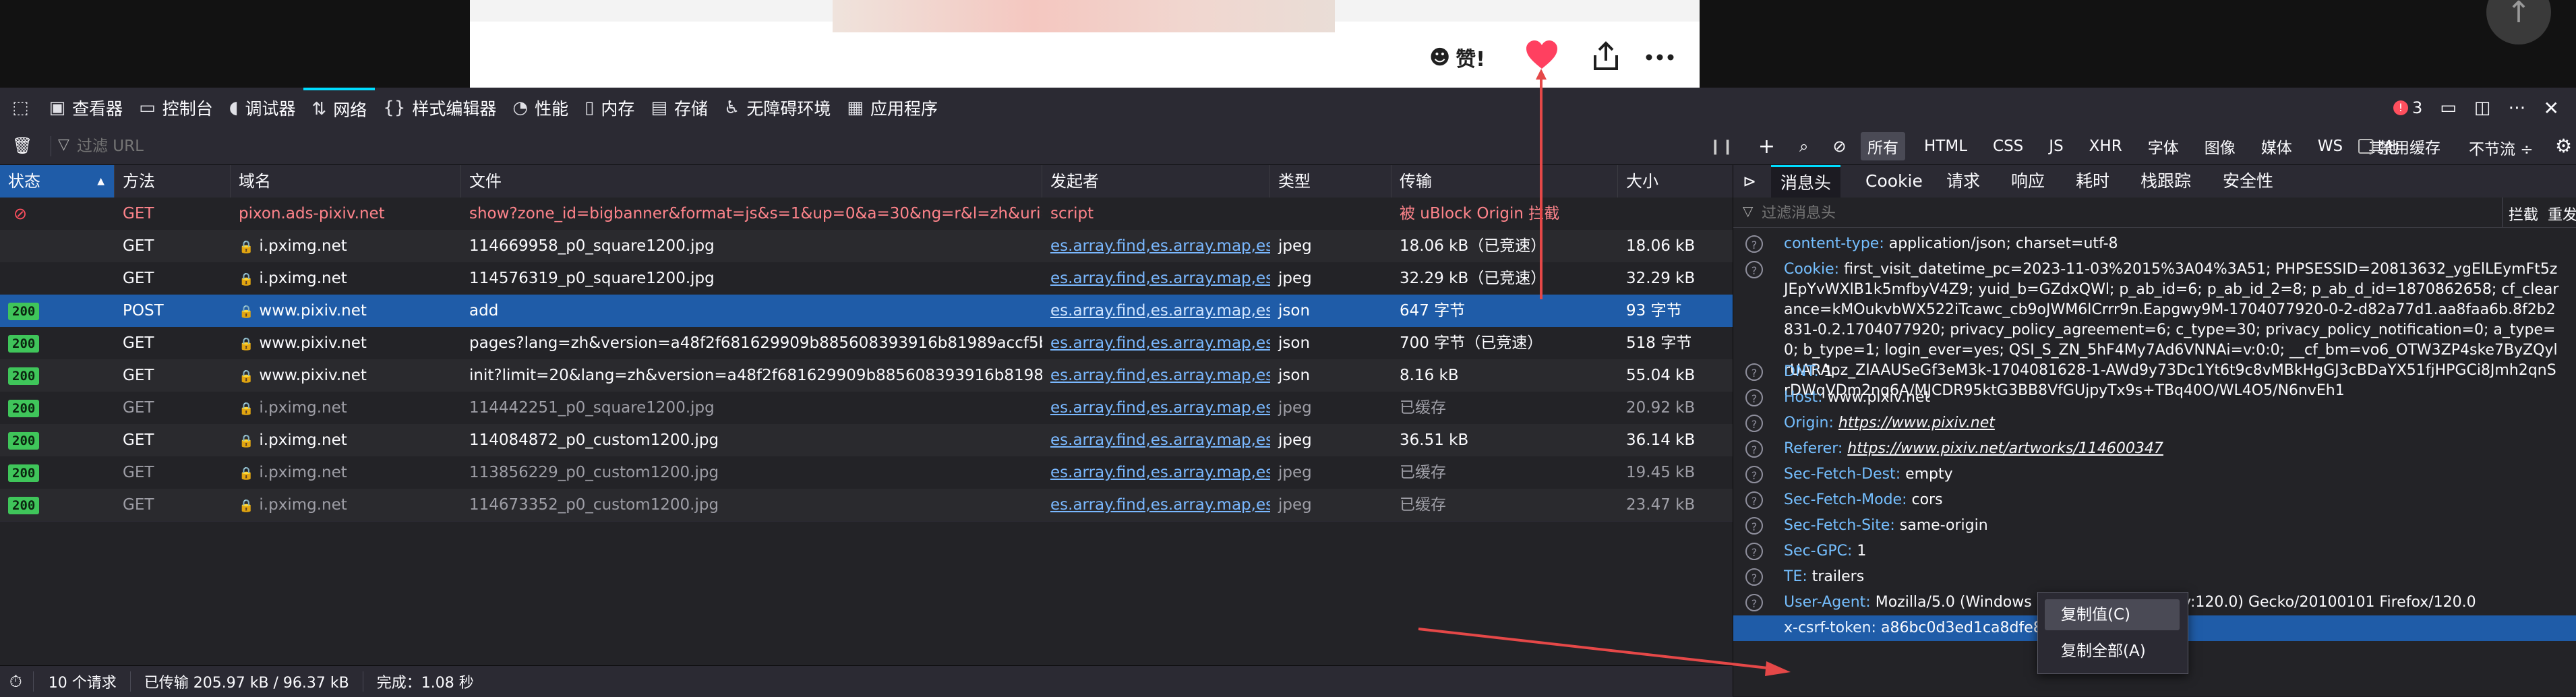 Image resolution: width=2576 pixels, height=697 pixels. What do you see at coordinates (2092, 181) in the screenshot?
I see `tab-timings: 耗时` at bounding box center [2092, 181].